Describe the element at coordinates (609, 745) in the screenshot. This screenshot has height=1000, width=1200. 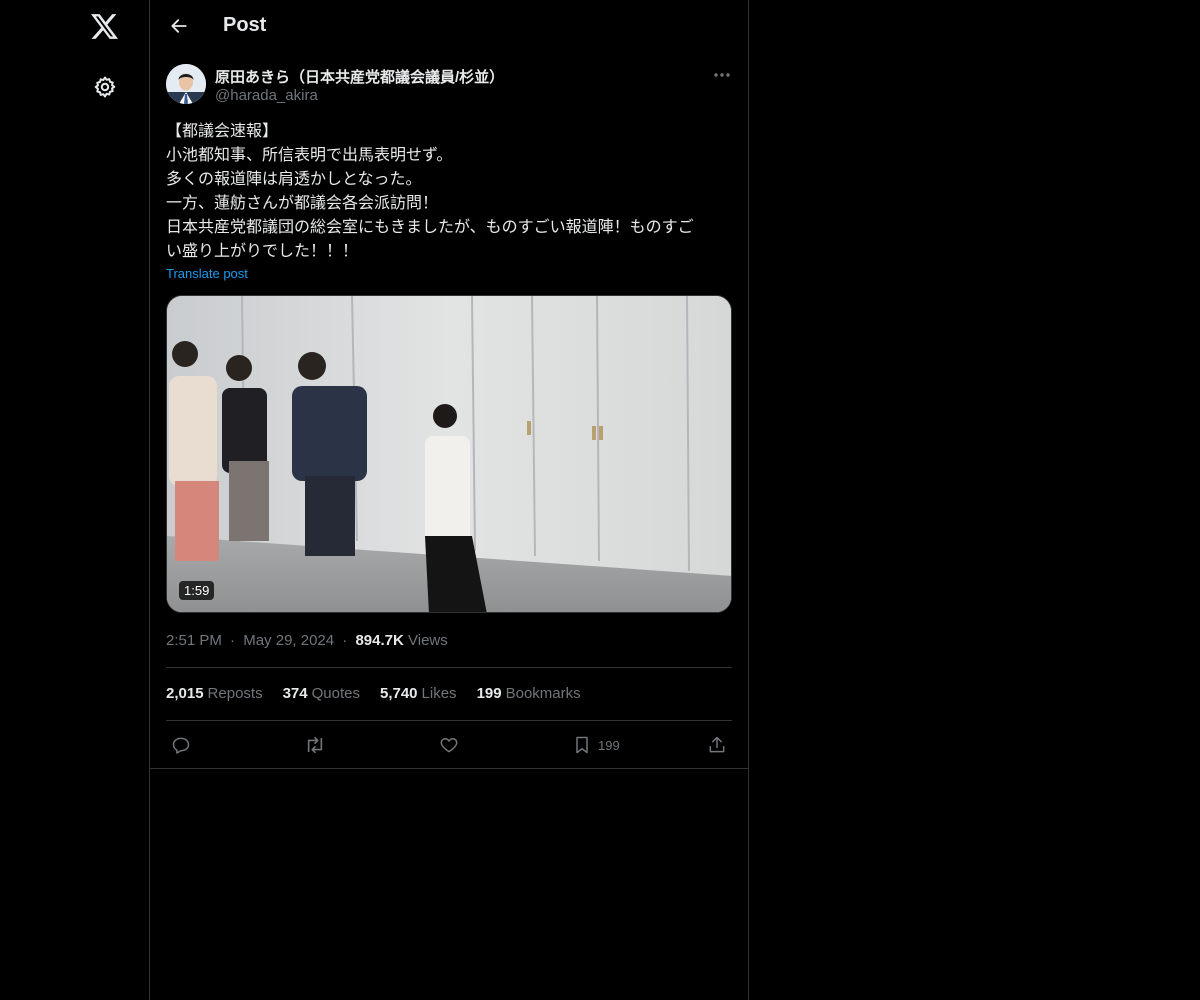
I see `bookmark-count: 199` at that location.